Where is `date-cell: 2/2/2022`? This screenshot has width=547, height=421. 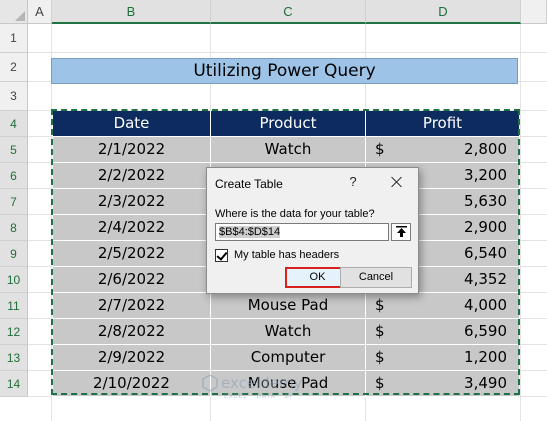 date-cell: 2/2/2022 is located at coordinates (132, 176).